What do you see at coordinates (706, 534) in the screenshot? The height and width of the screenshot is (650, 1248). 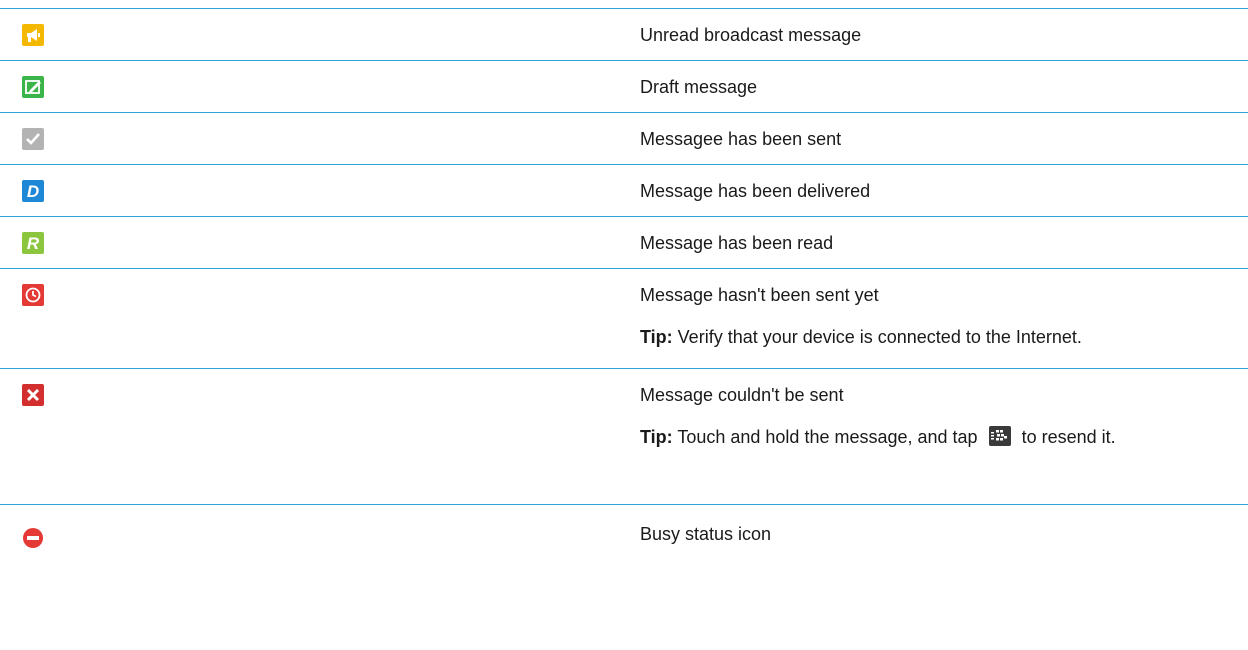 I see `row-description: Busy status icon` at bounding box center [706, 534].